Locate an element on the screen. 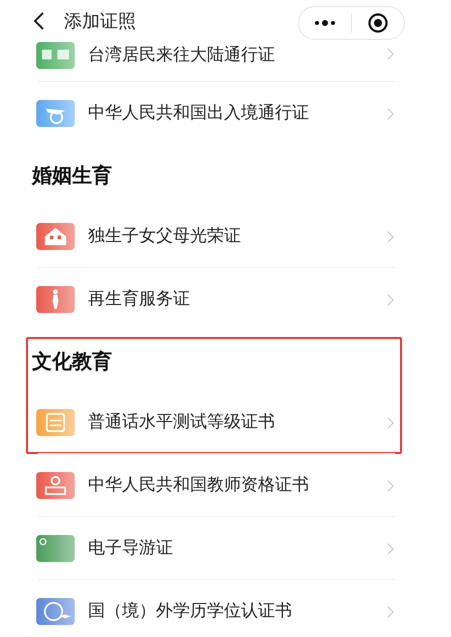 This screenshot has height=637, width=451. item-label: 台湾居民来往大陆通行证 is located at coordinates (181, 55).